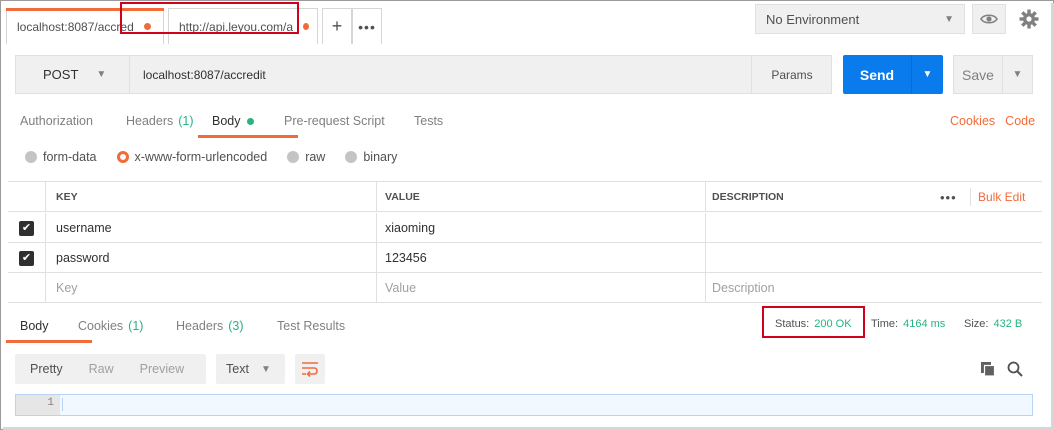 The width and height of the screenshot is (1054, 430). I want to click on method-label: POST, so click(61, 74).